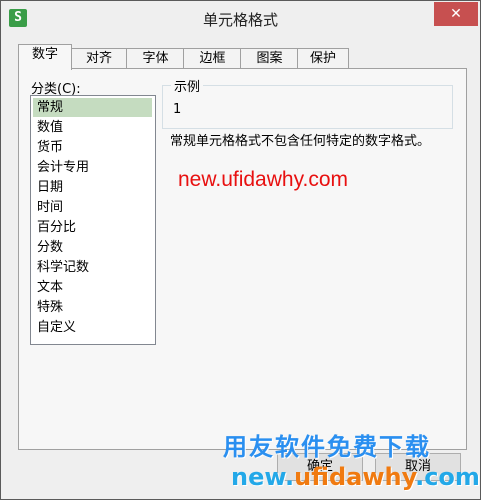 Image resolution: width=481 pixels, height=500 pixels. Describe the element at coordinates (187, 85) in the screenshot. I see `sample-legend: 示例` at that location.